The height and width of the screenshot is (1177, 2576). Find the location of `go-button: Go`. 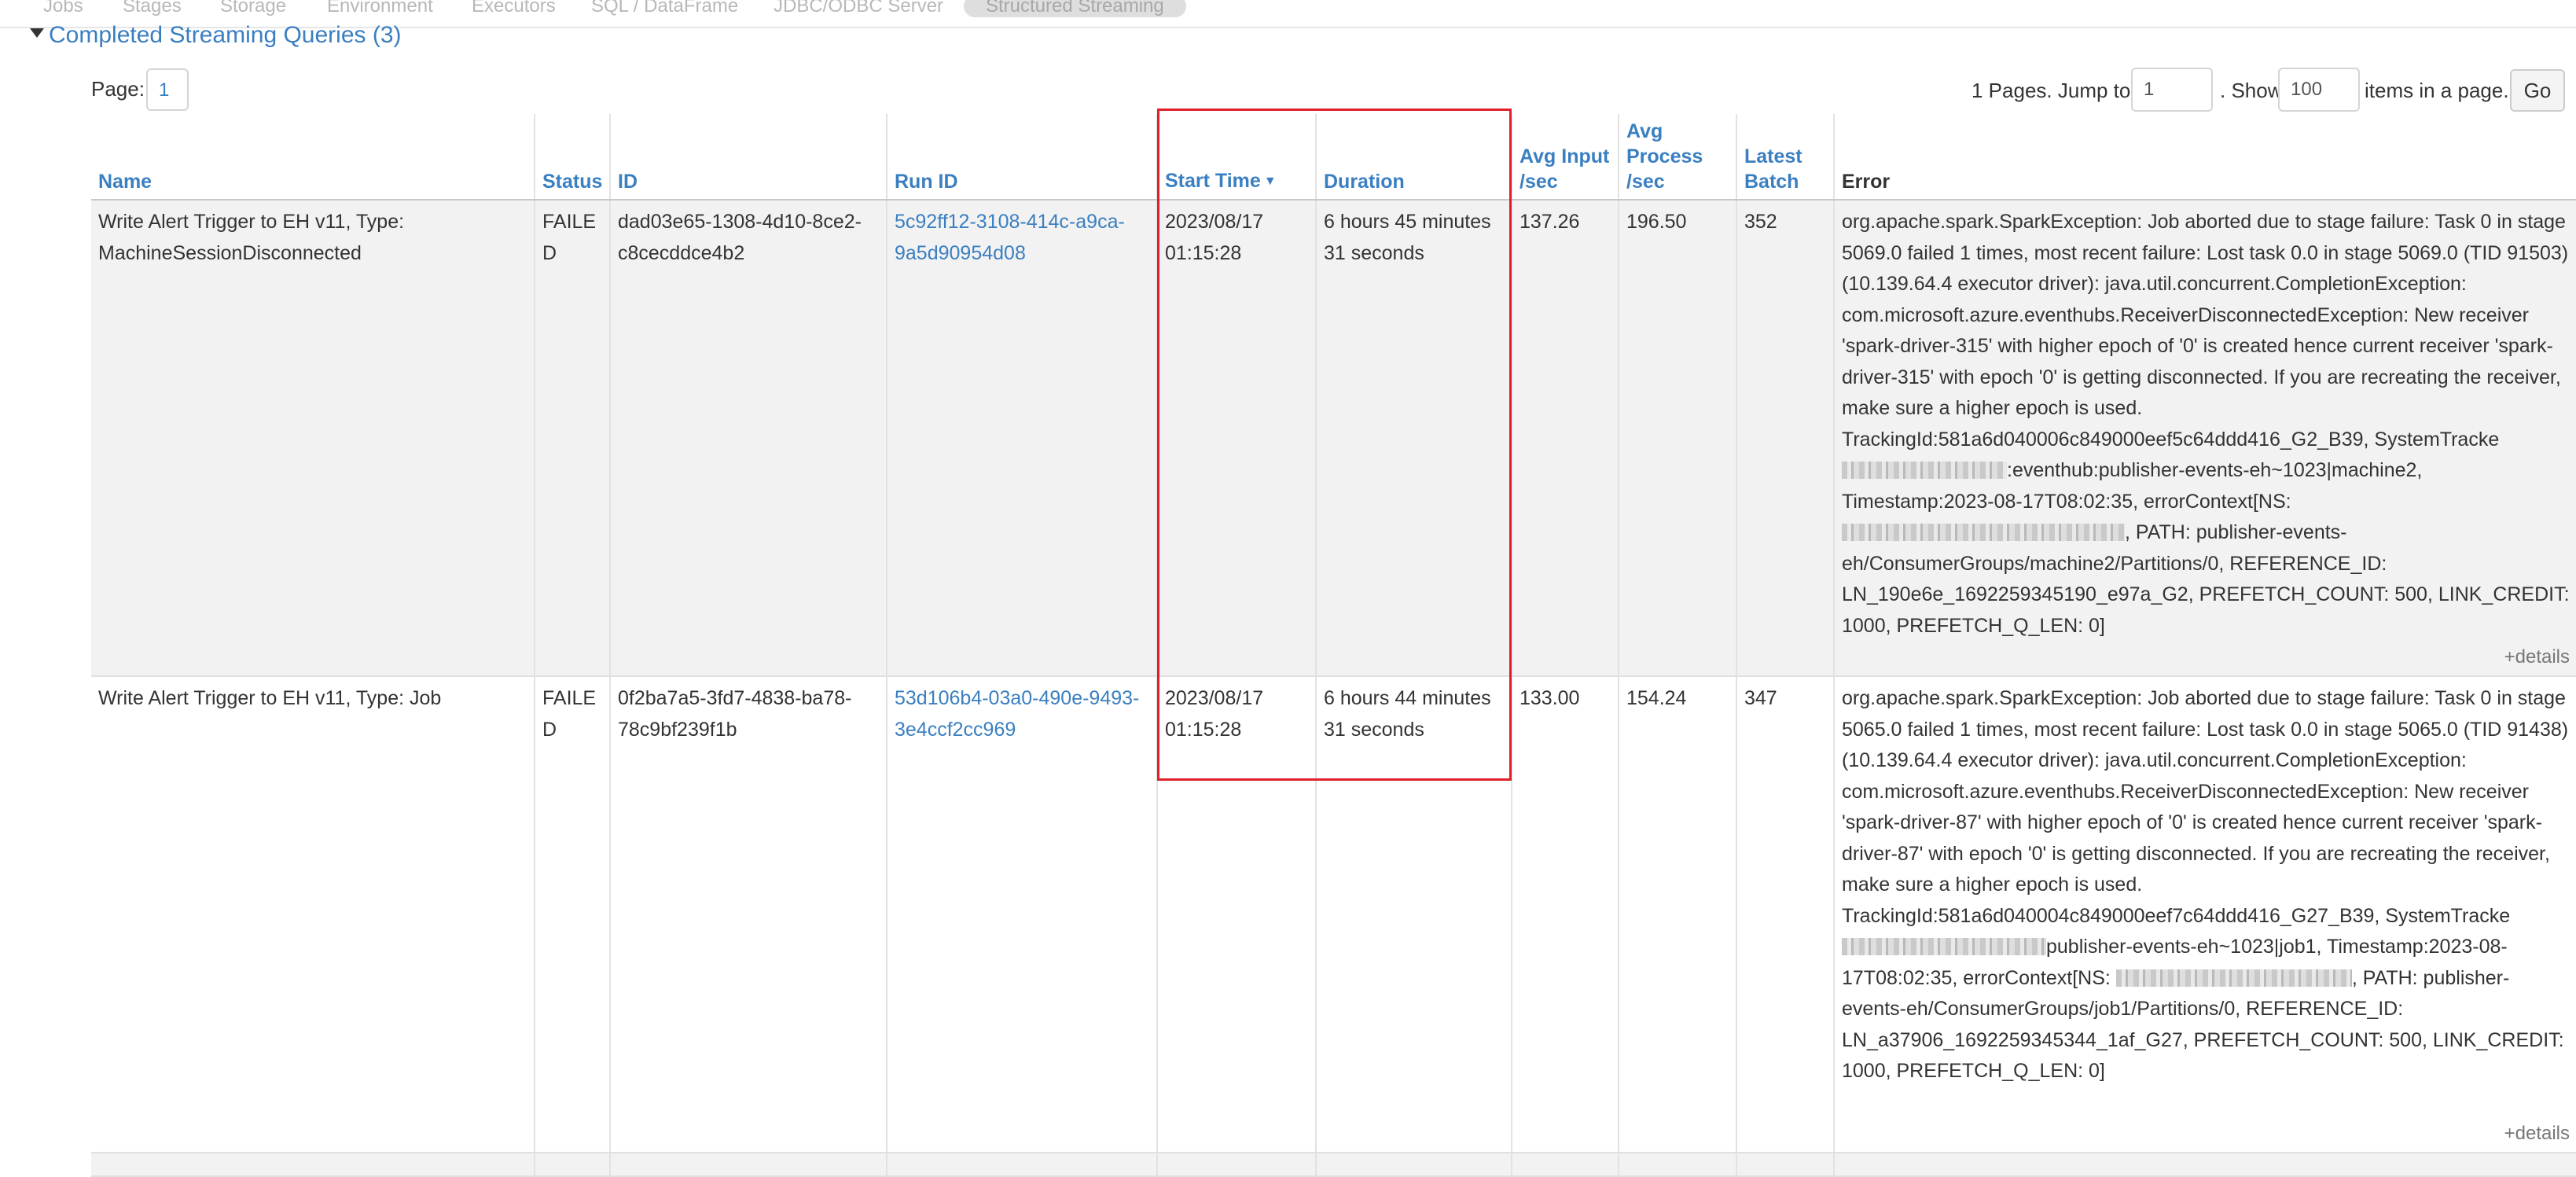

go-button: Go is located at coordinates (2537, 90).